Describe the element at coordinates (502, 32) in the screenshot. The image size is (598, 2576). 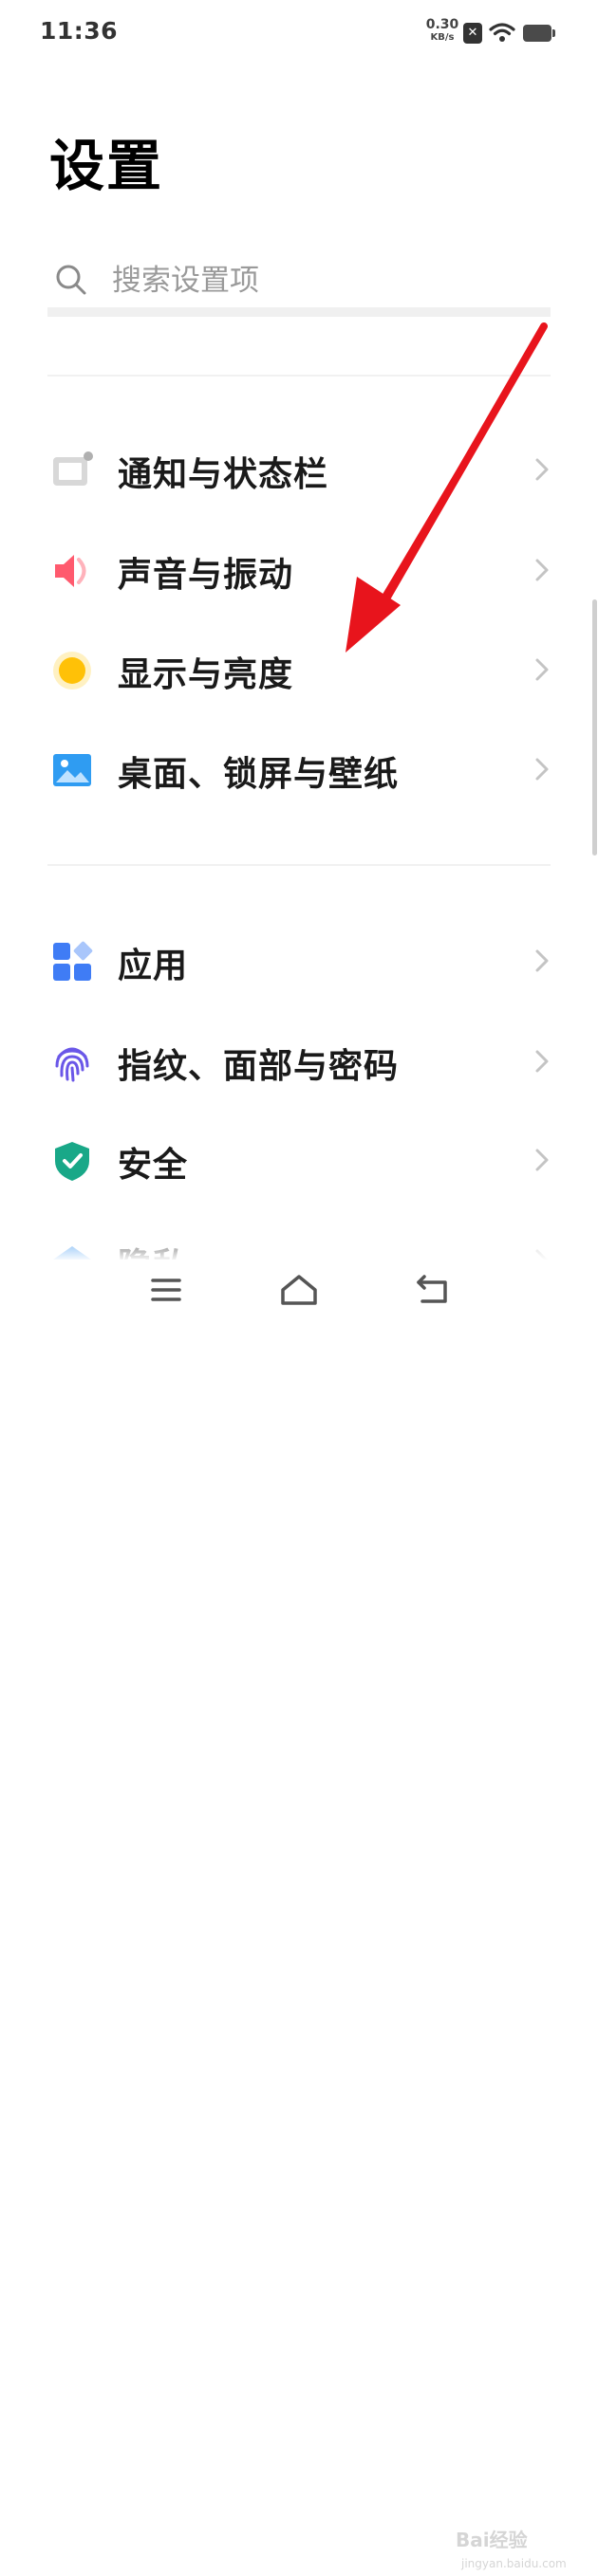
I see `wifi-icon` at that location.